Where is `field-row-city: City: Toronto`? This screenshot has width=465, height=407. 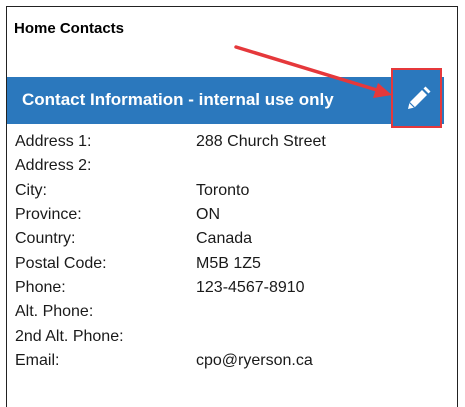
field-row-city: City: Toronto is located at coordinates (230, 191).